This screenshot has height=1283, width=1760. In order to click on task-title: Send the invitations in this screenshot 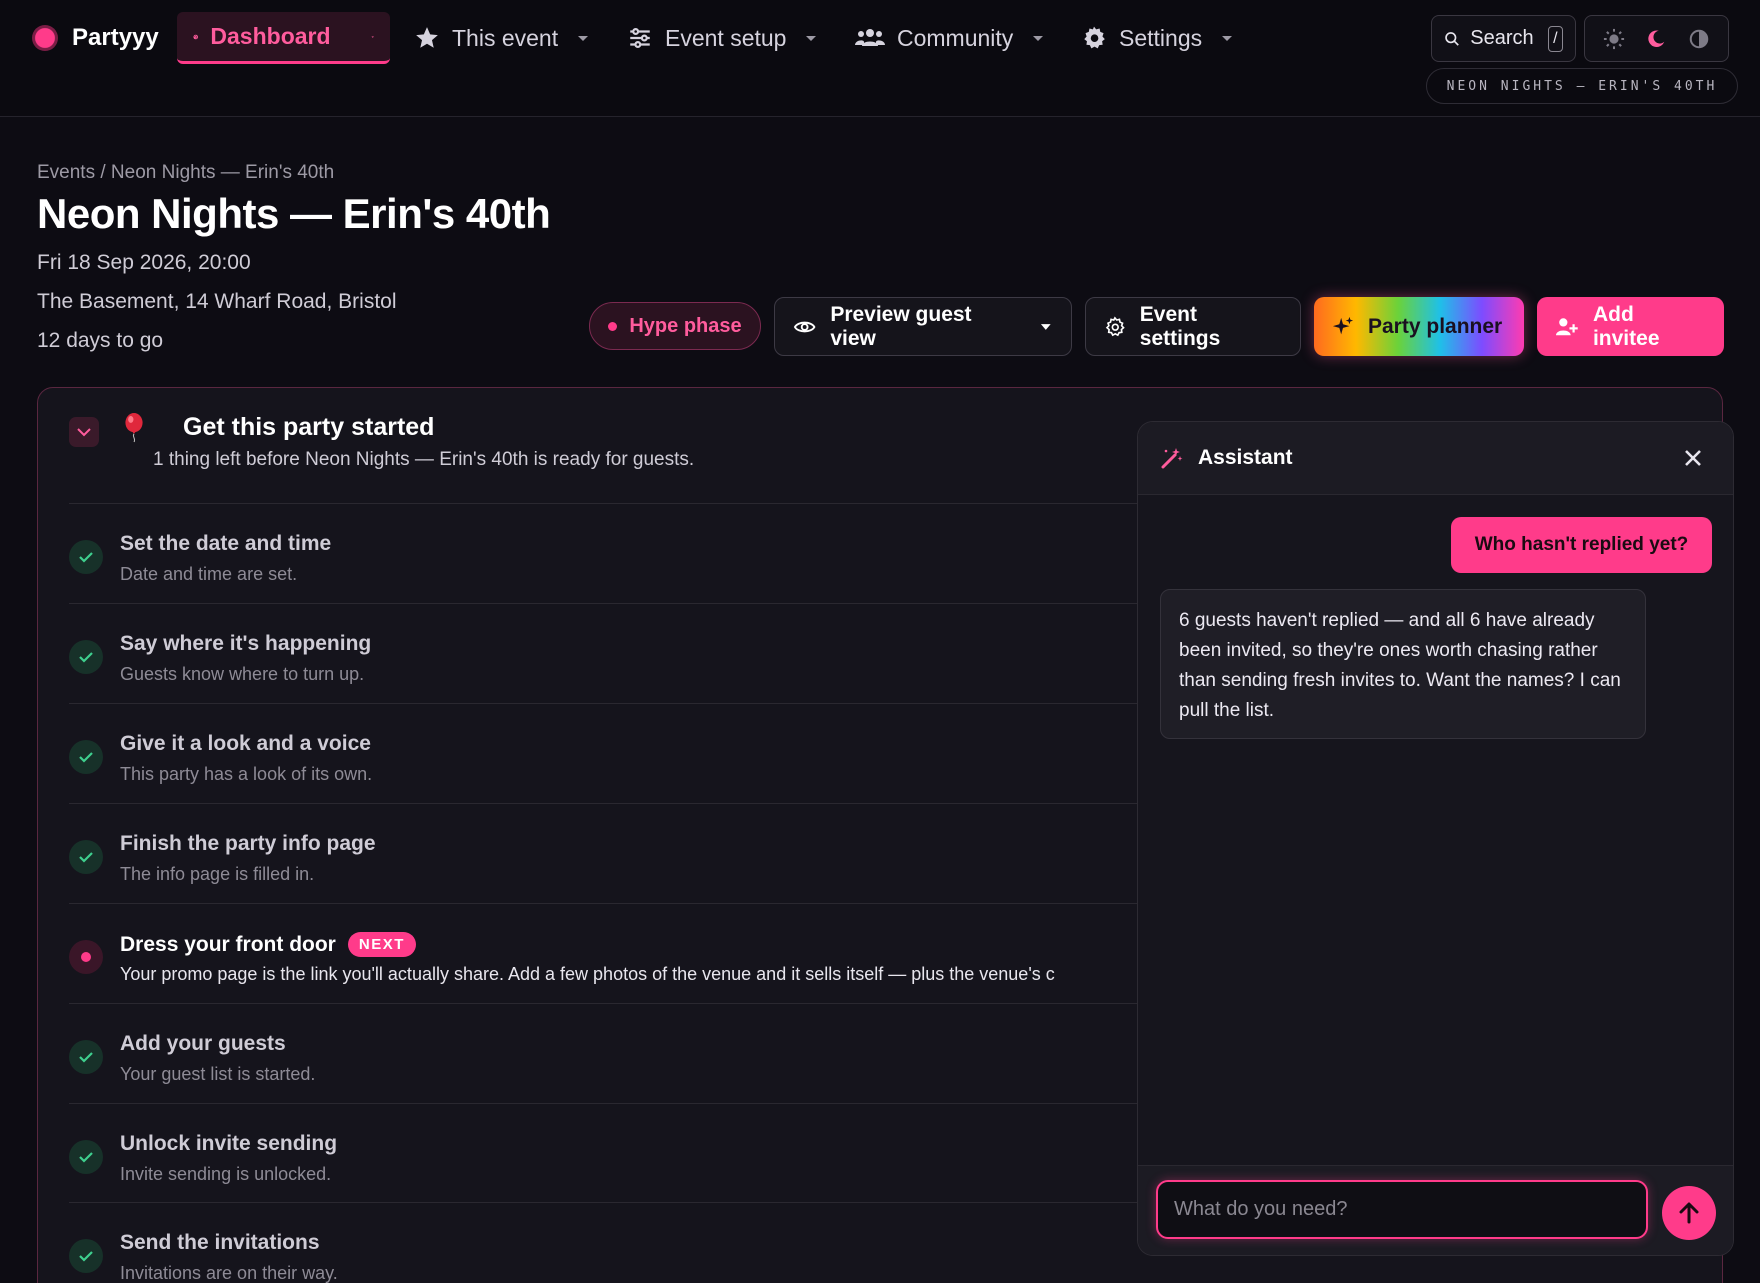, I will do `click(220, 1242)`.